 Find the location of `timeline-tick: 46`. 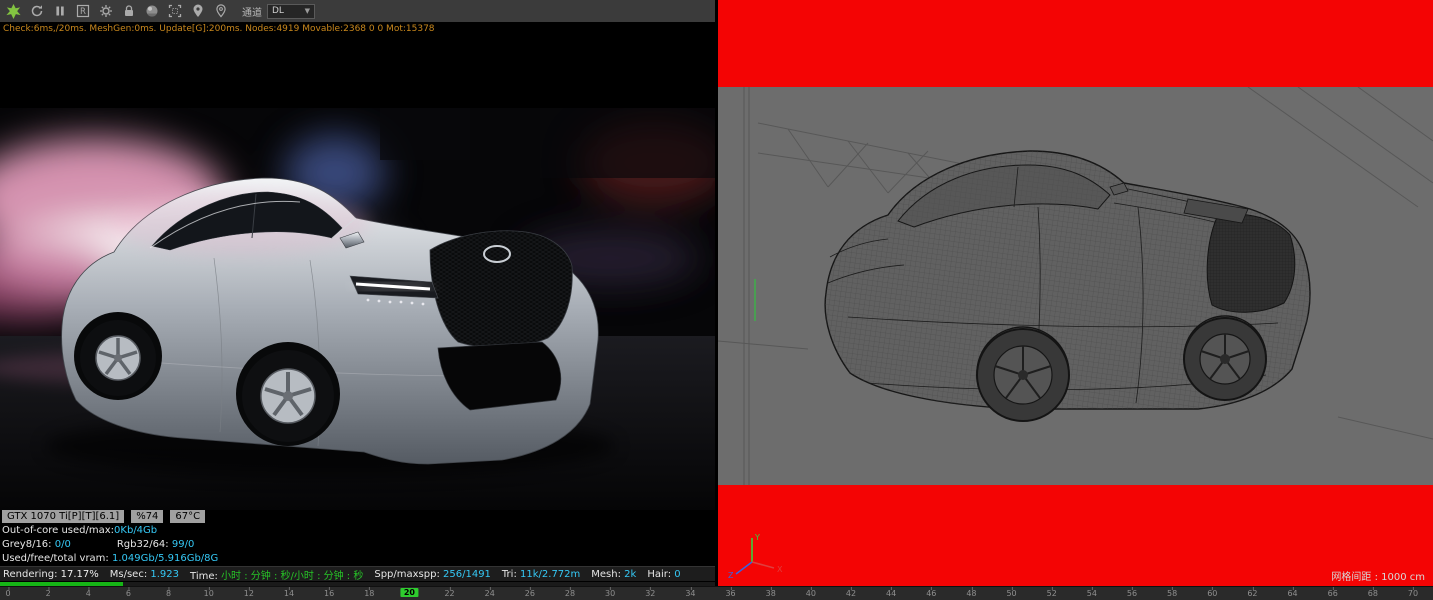

timeline-tick: 46 is located at coordinates (931, 592).